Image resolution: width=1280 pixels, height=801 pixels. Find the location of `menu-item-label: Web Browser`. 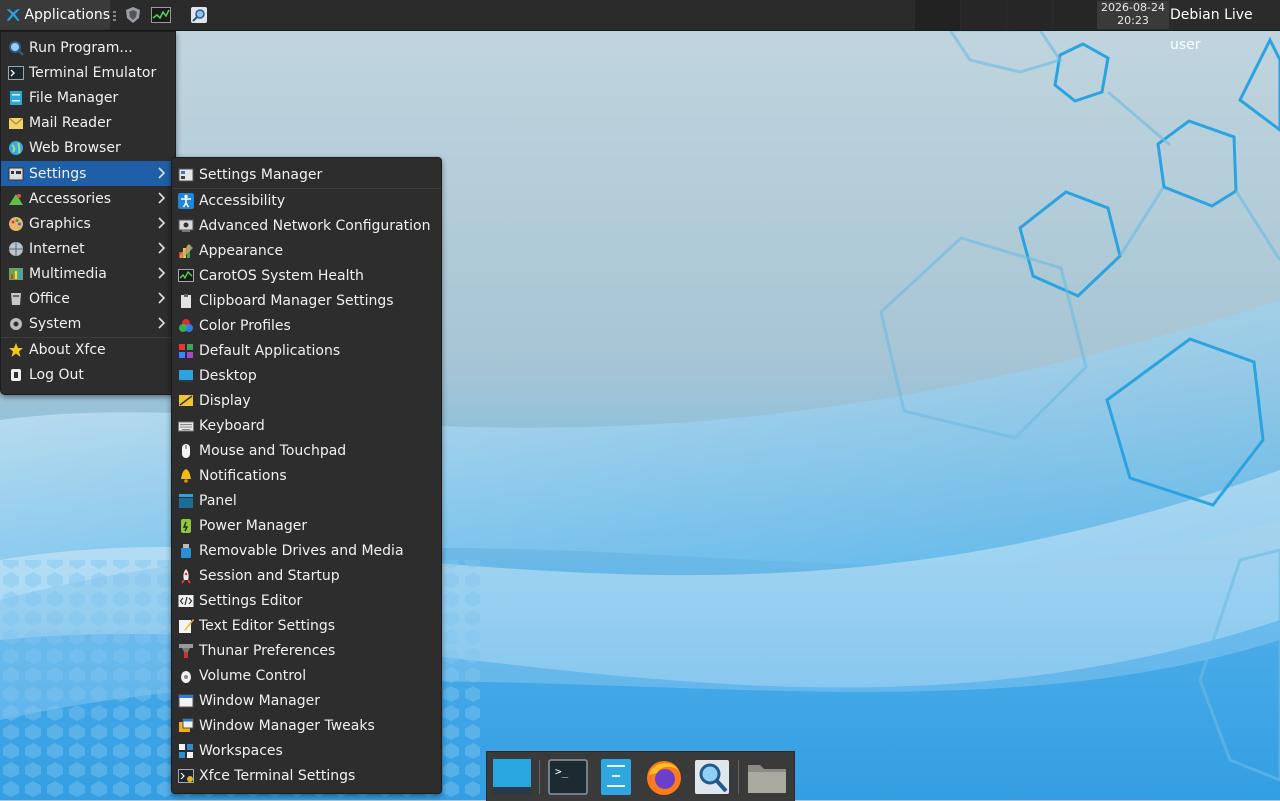

menu-item-label: Web Browser is located at coordinates (75, 147).